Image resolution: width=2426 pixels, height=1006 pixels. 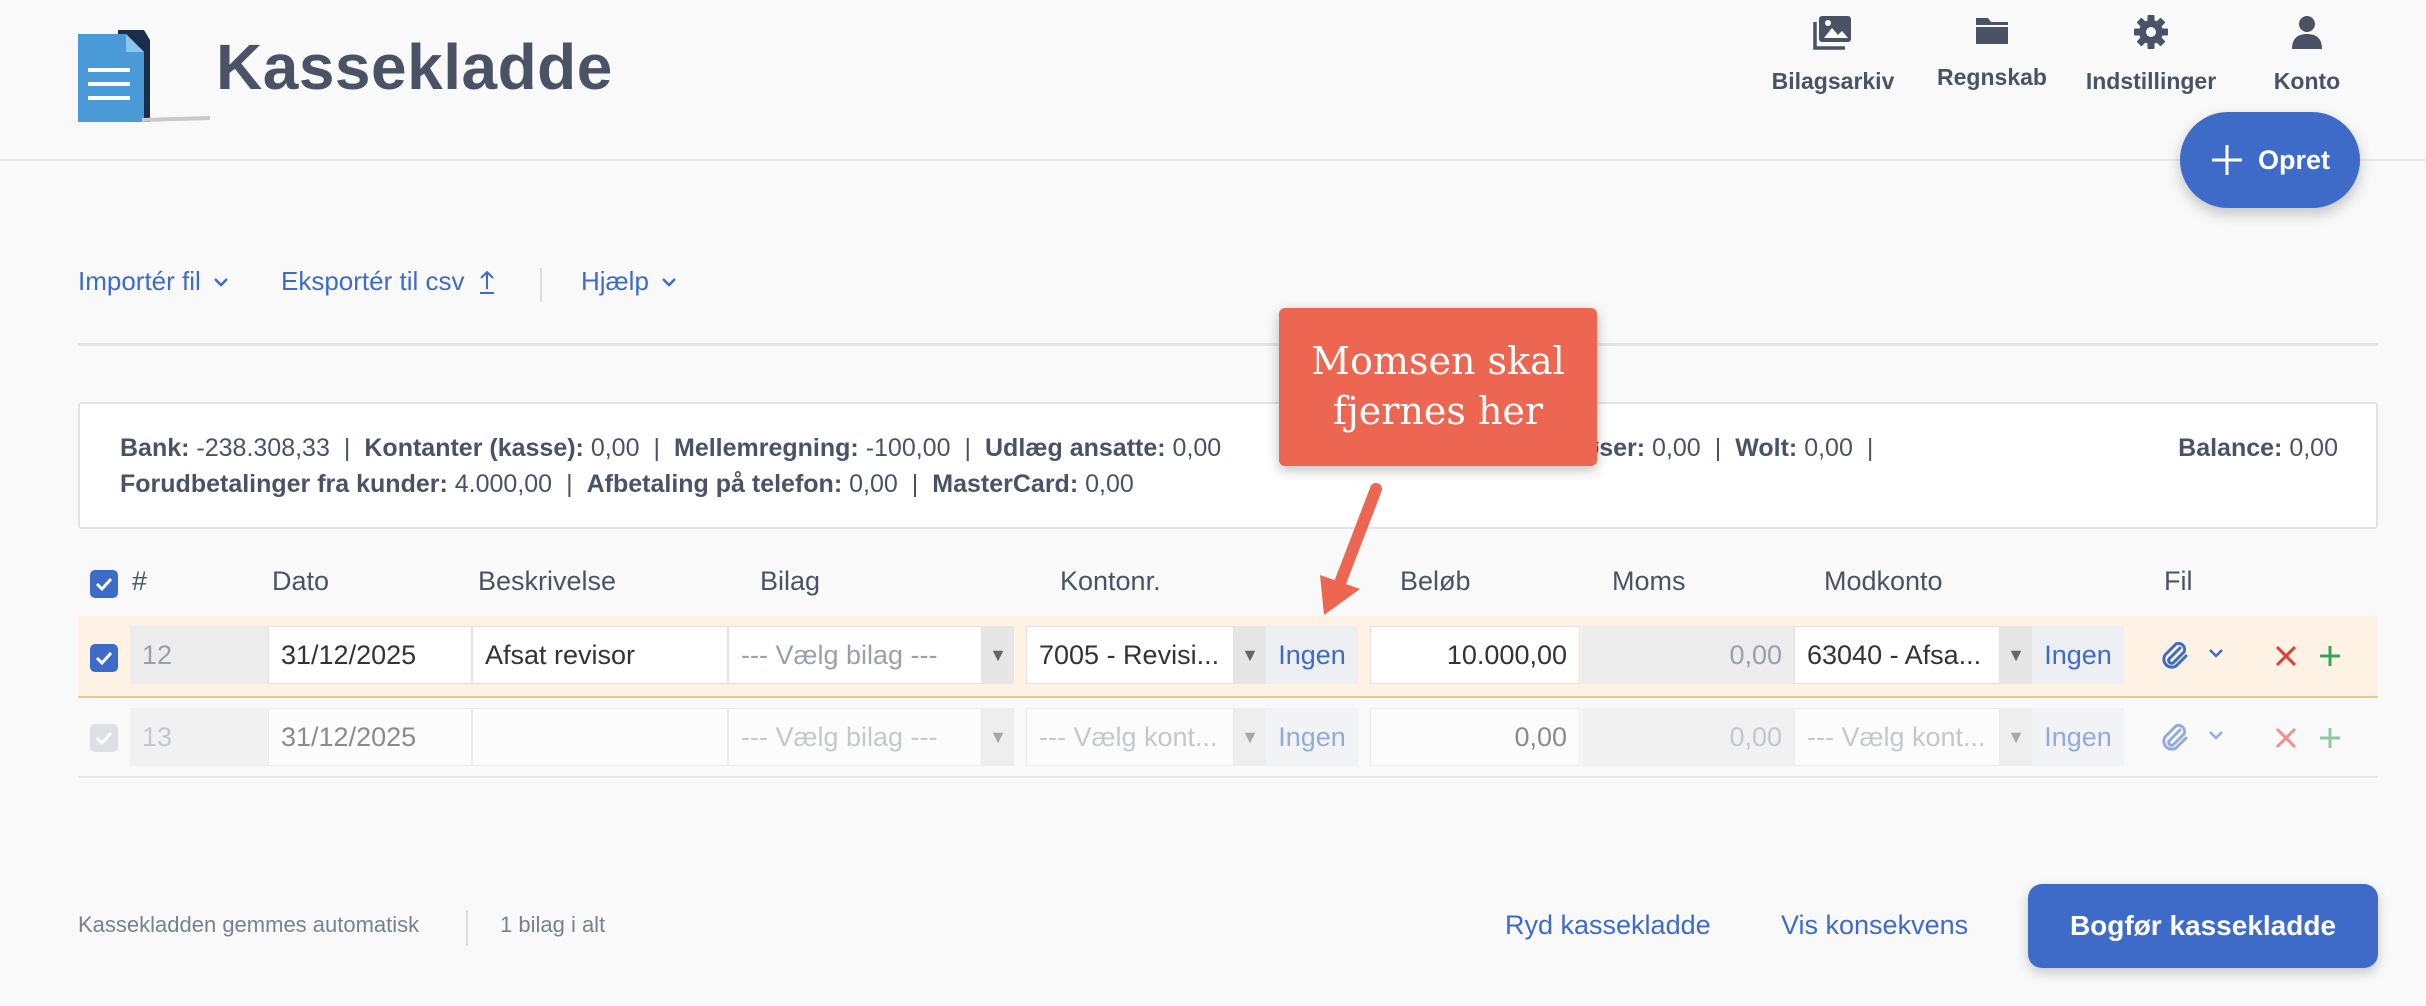 What do you see at coordinates (600, 655) in the screenshot?
I see `description-input: Afsat revisor` at bounding box center [600, 655].